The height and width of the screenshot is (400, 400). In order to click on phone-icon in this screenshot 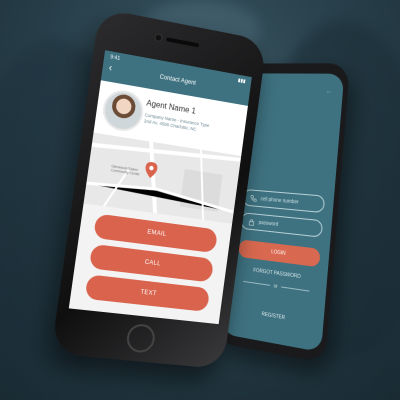, I will do `click(254, 198)`.